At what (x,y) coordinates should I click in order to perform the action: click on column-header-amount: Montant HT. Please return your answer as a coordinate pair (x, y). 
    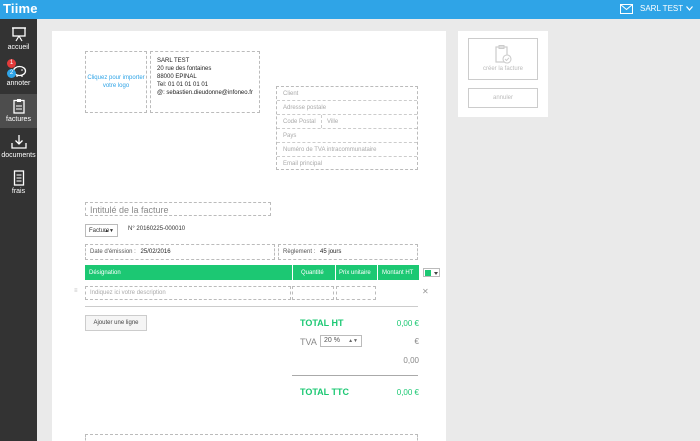
    Looking at the image, I should click on (398, 273).